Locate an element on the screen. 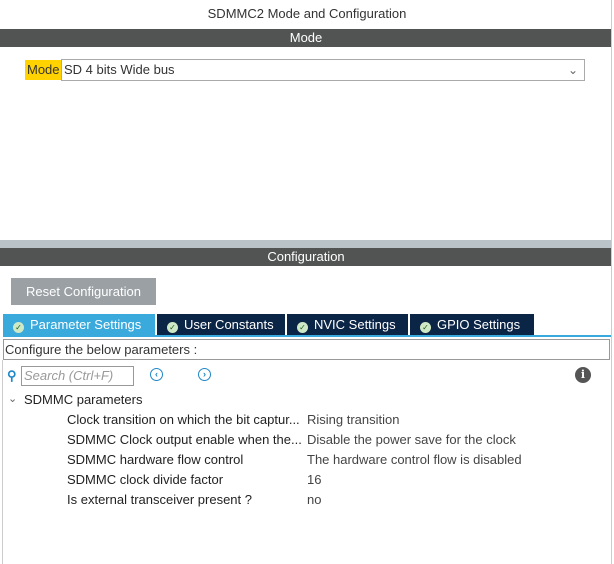  search-input: Search (Ctrl+F) is located at coordinates (77, 376).